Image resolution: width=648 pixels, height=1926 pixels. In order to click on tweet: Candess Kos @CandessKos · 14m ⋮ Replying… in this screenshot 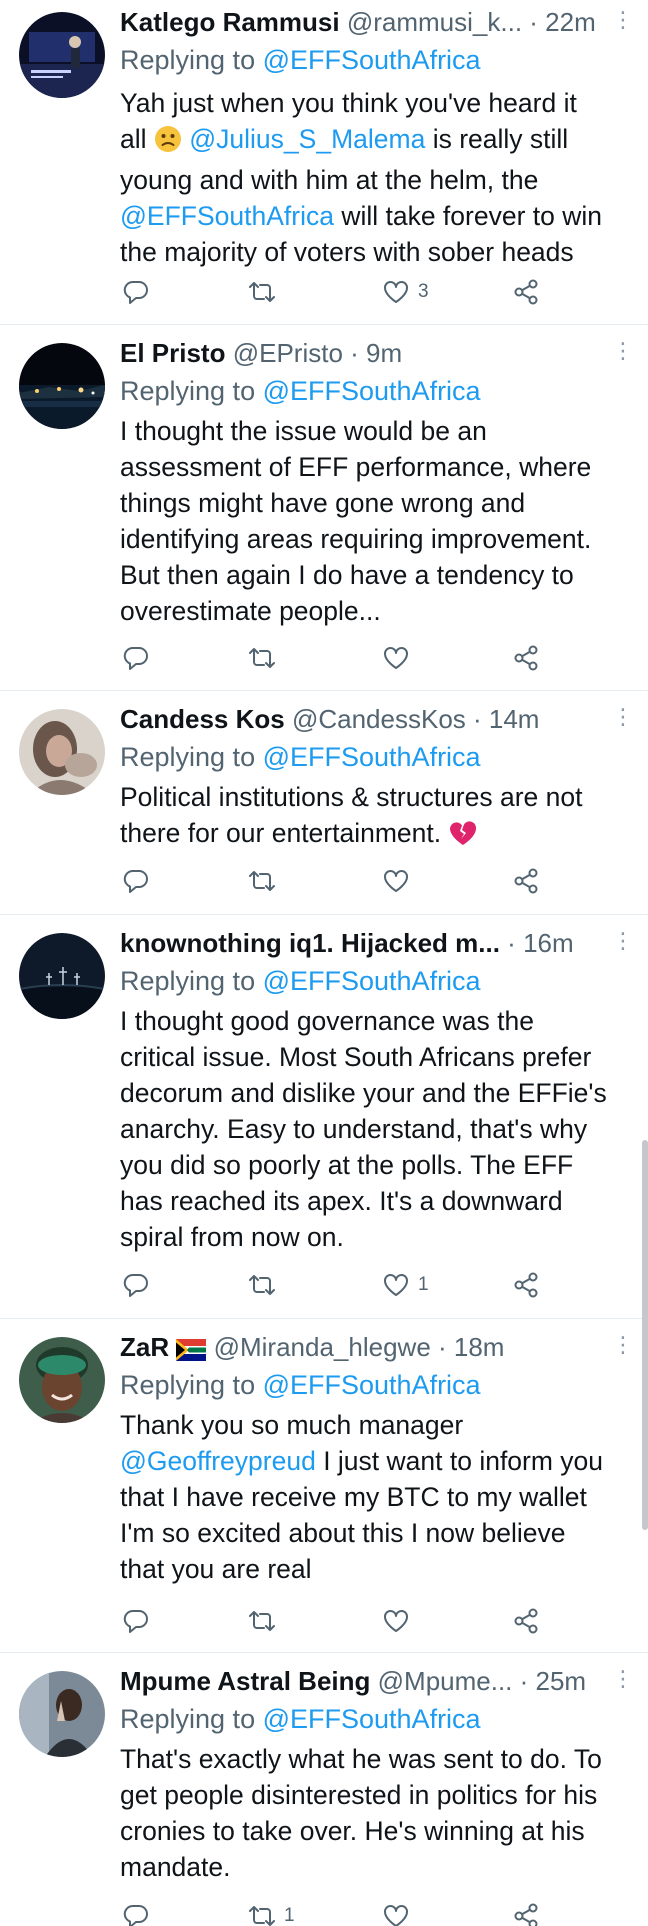, I will do `click(324, 803)`.